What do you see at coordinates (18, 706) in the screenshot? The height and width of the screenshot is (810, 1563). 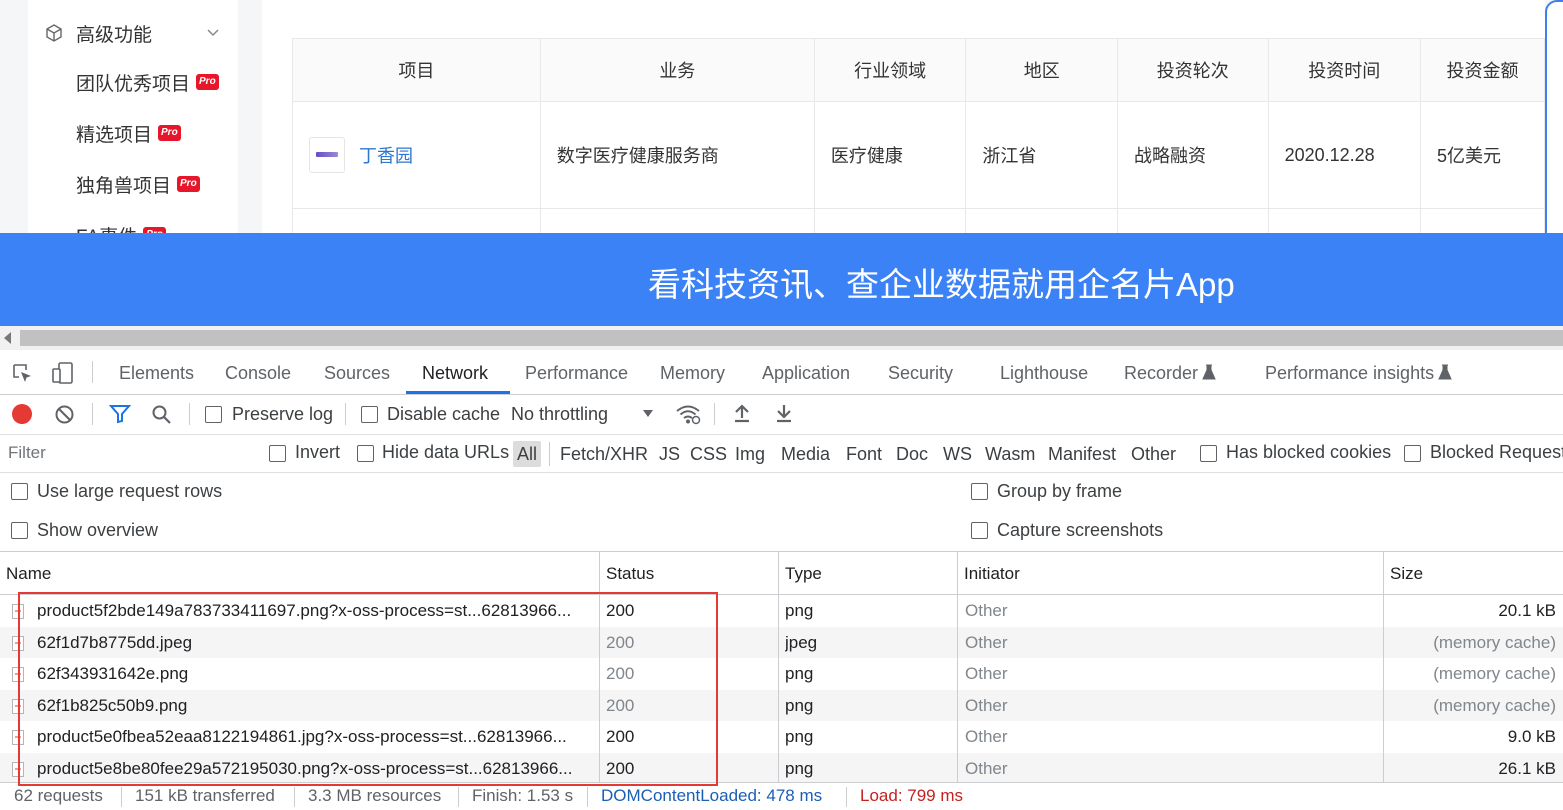 I see `image-file-icon` at bounding box center [18, 706].